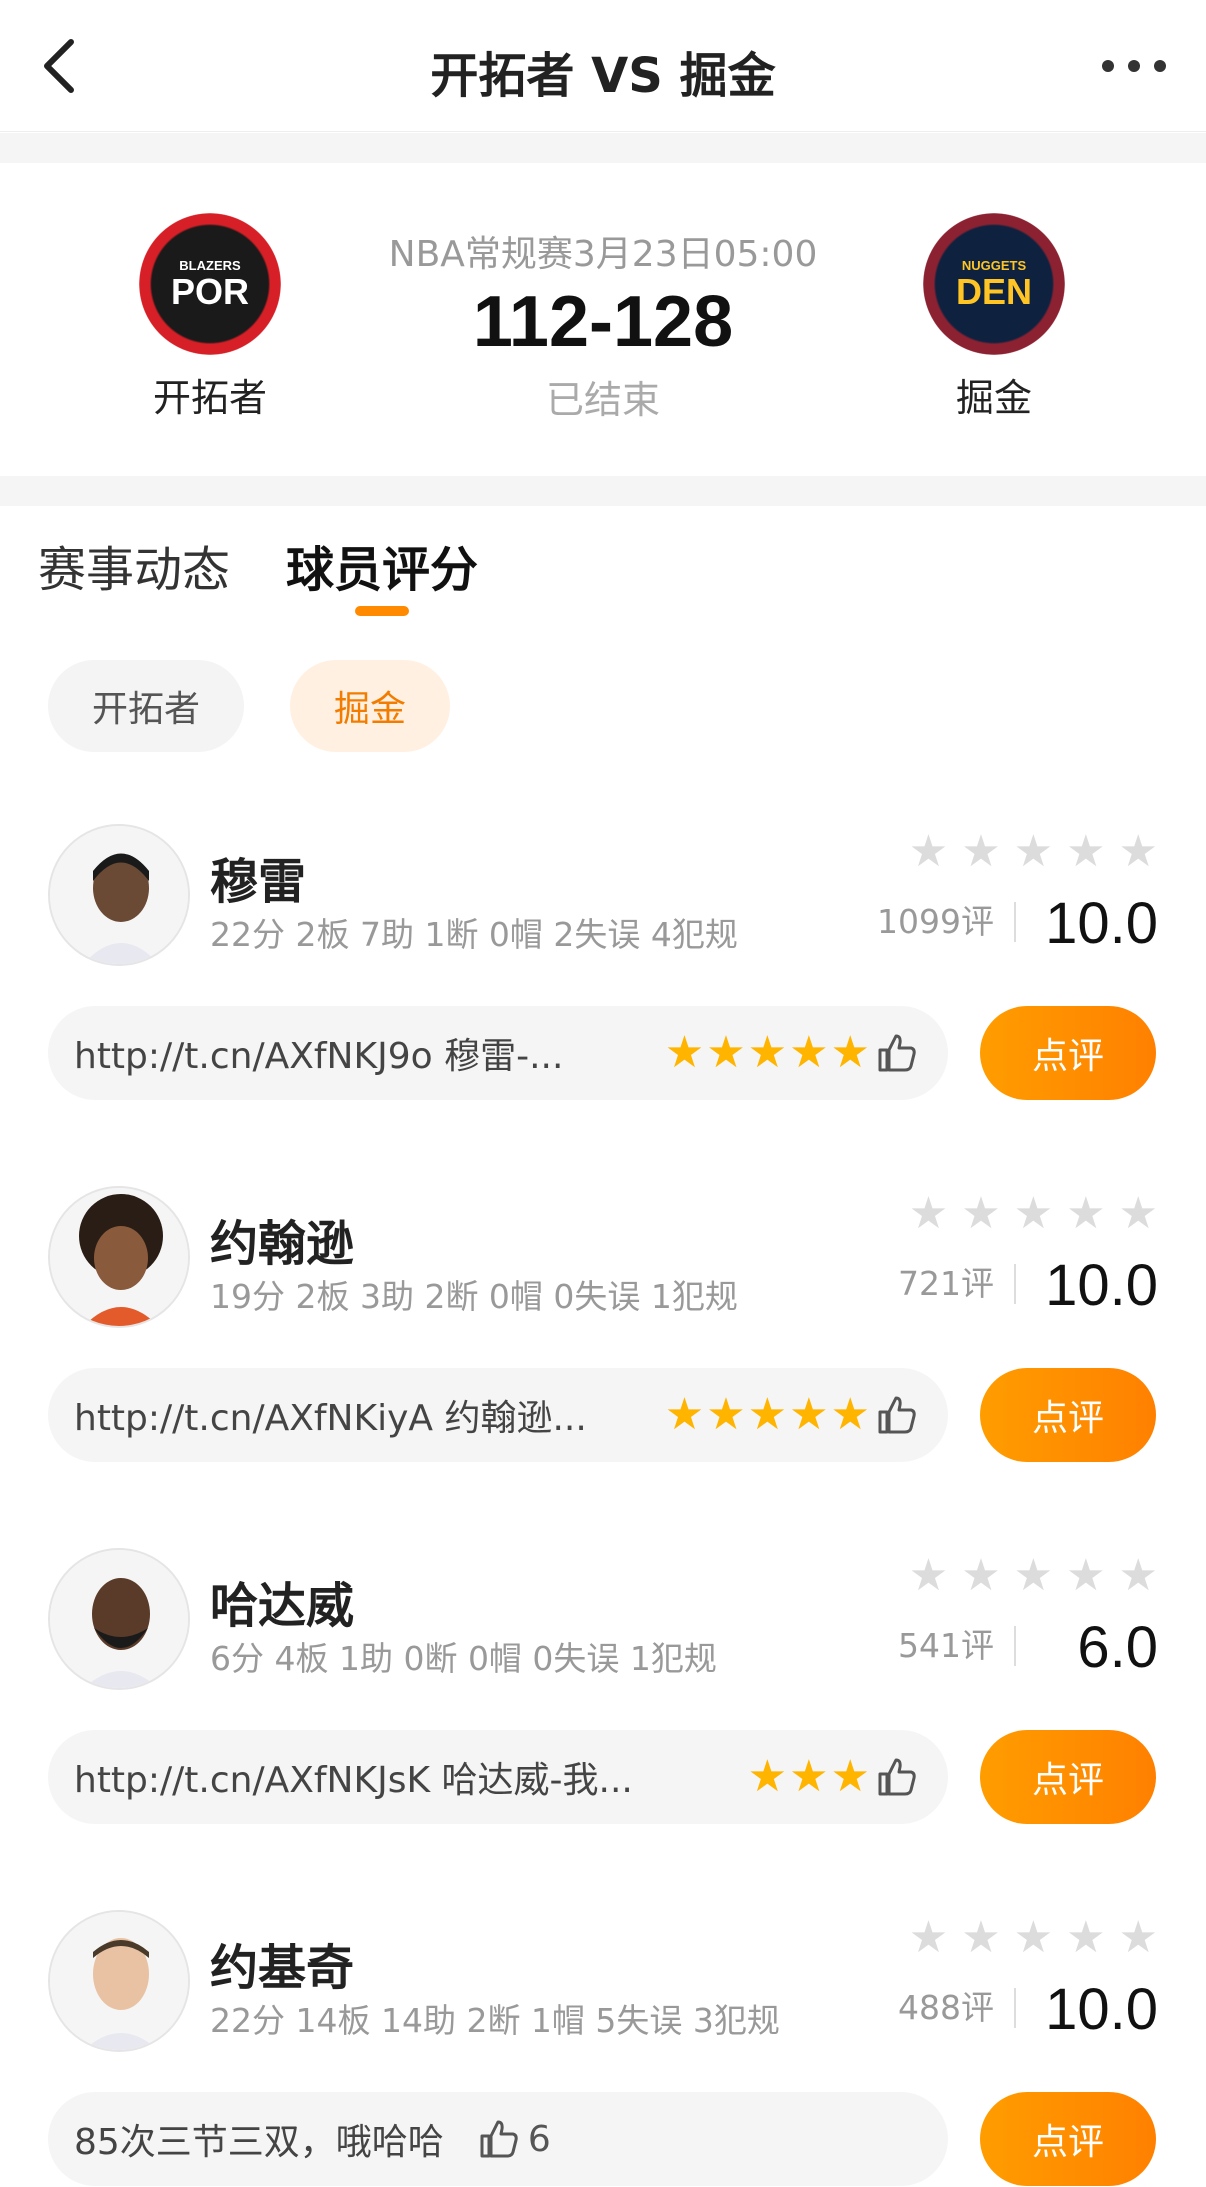  I want to click on top-comment: 85次三节三双，哦哈哈 6, so click(498, 2139).